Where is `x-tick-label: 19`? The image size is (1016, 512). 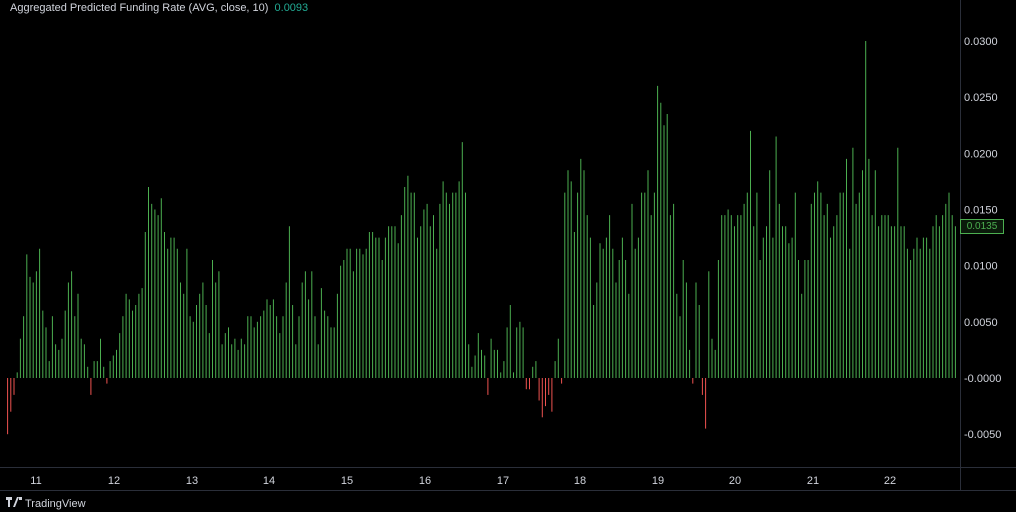
x-tick-label: 19 is located at coordinates (658, 481).